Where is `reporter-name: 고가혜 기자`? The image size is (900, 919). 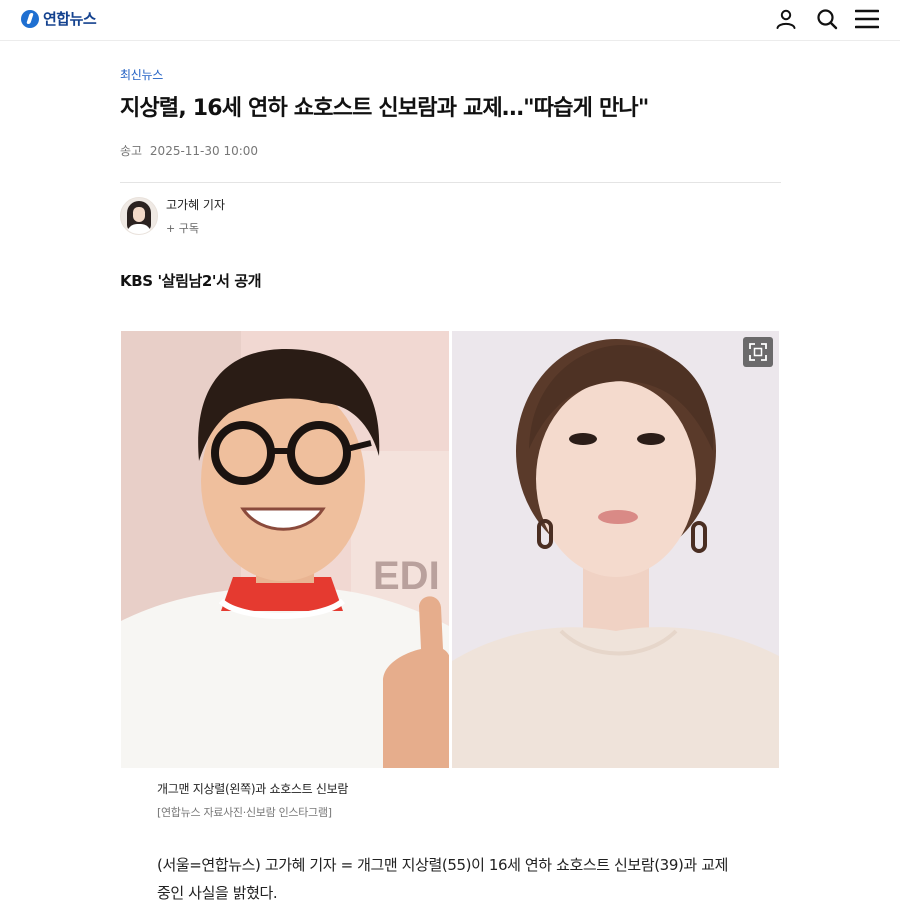 reporter-name: 고가혜 기자 is located at coordinates (195, 204).